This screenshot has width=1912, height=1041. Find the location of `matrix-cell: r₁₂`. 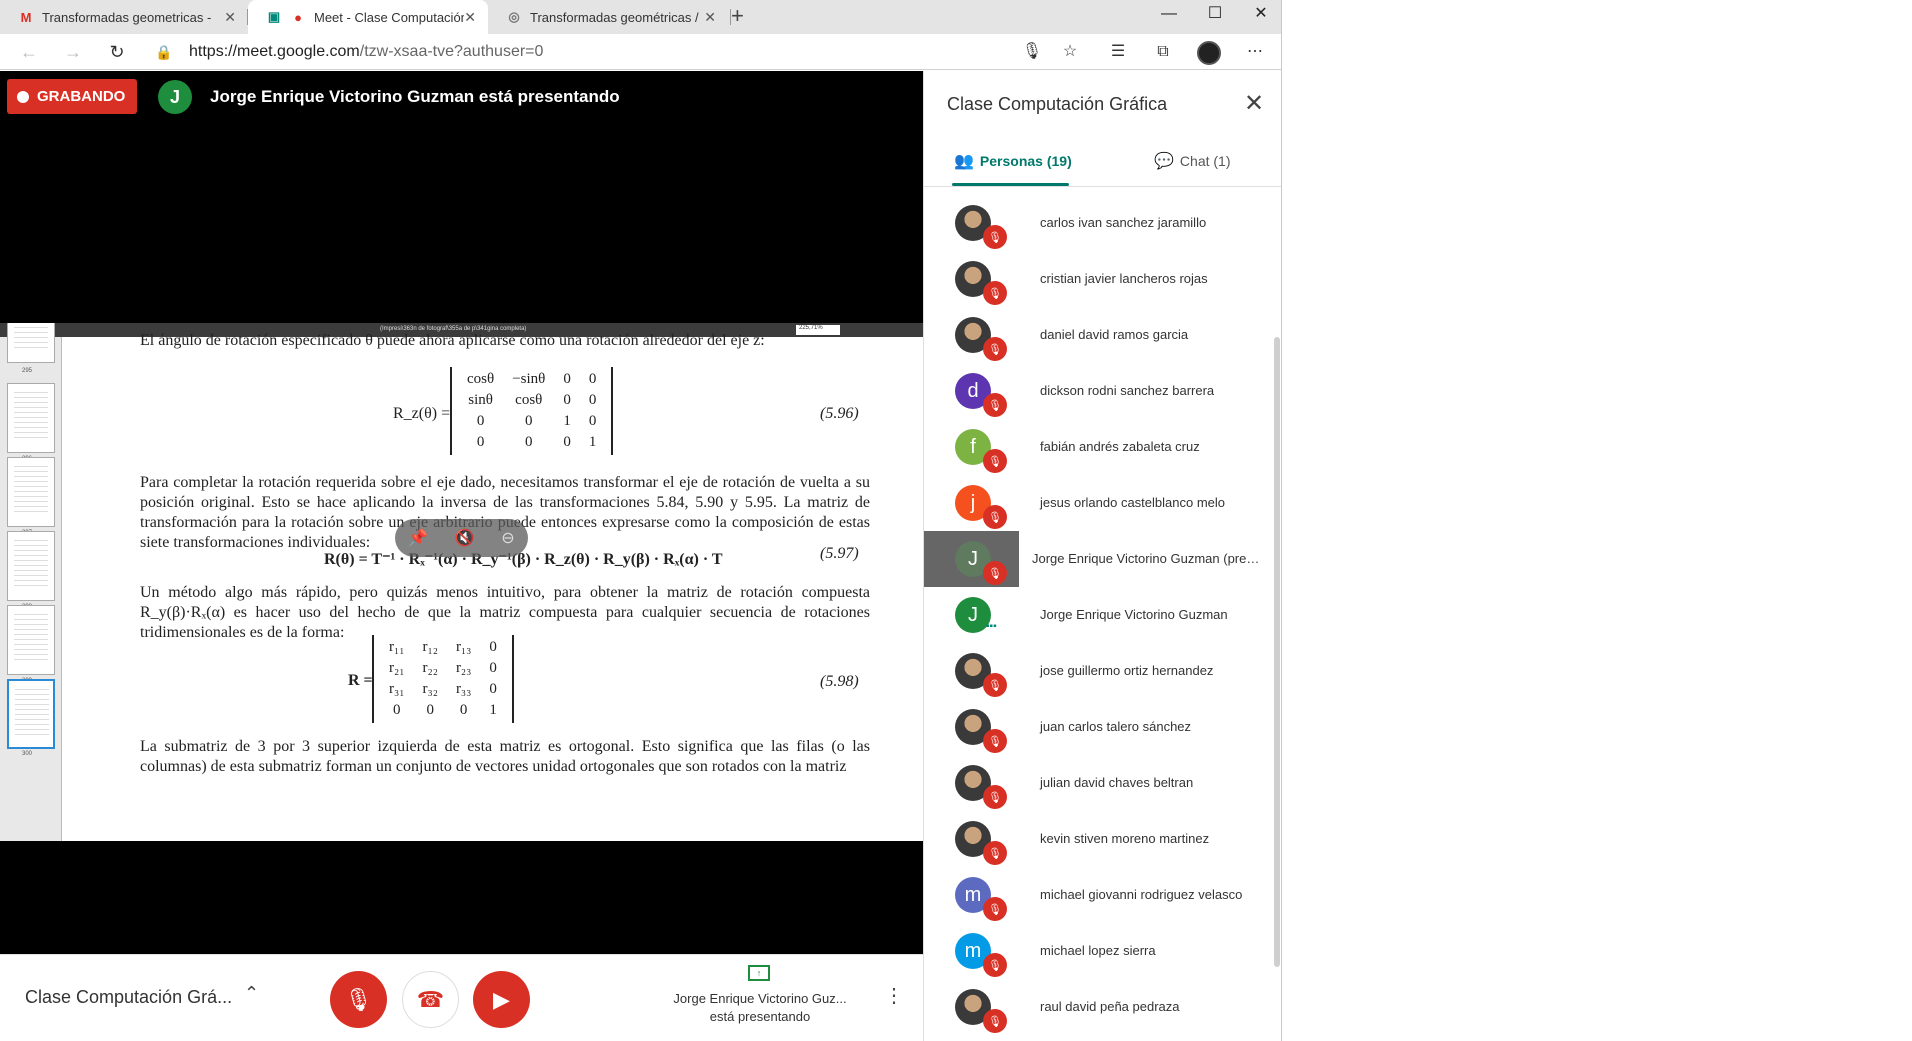

matrix-cell: r₁₂ is located at coordinates (430, 647).